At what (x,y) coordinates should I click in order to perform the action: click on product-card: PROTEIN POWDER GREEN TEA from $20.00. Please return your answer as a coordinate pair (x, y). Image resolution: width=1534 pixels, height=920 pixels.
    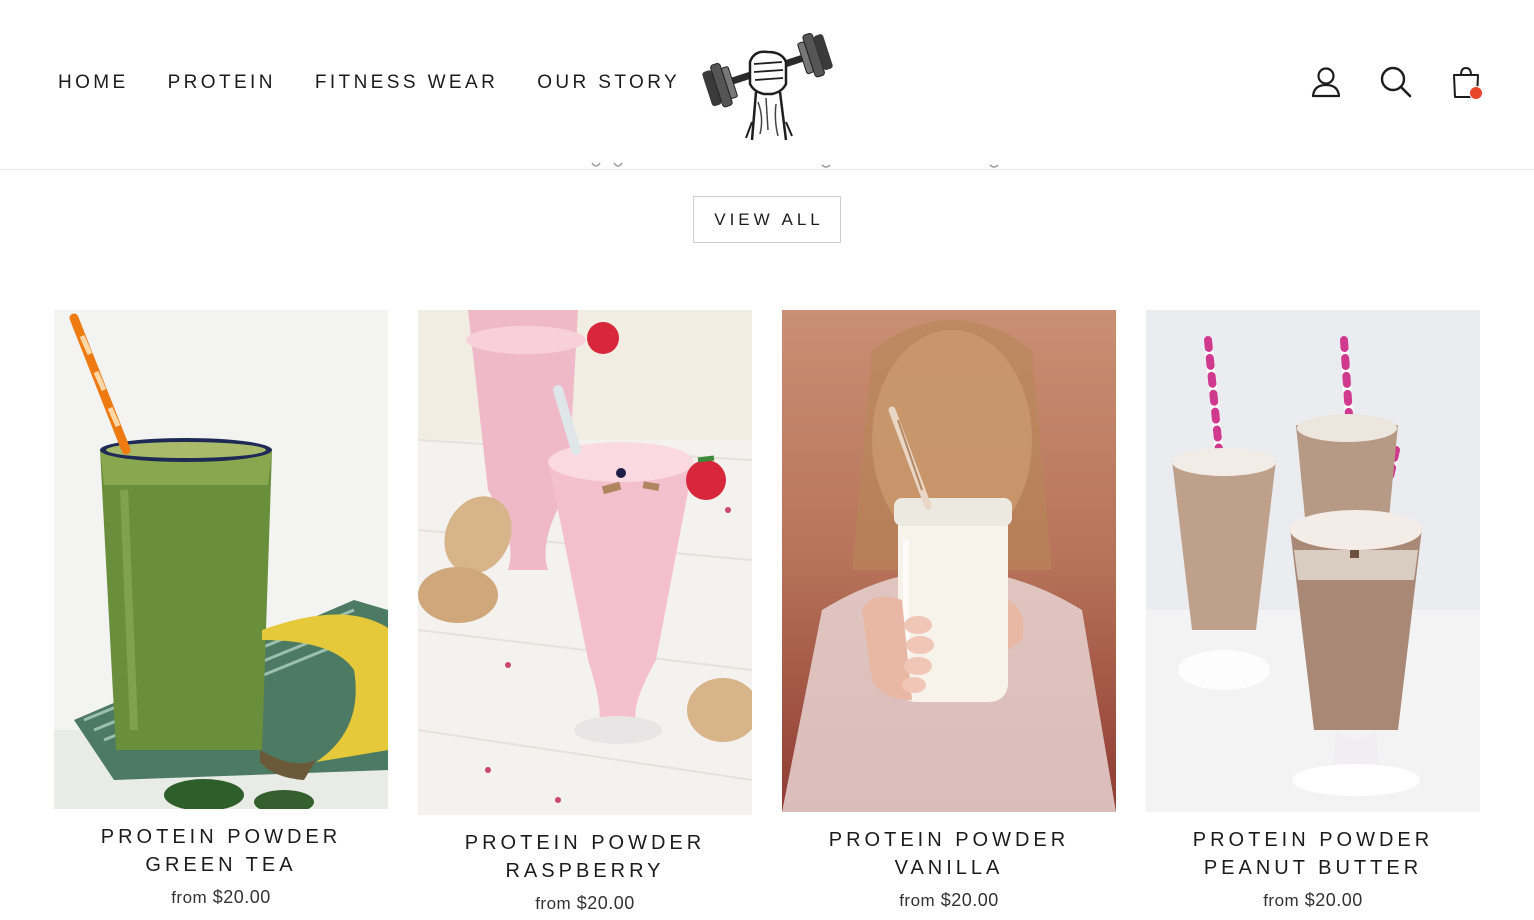
    Looking at the image, I should click on (221, 609).